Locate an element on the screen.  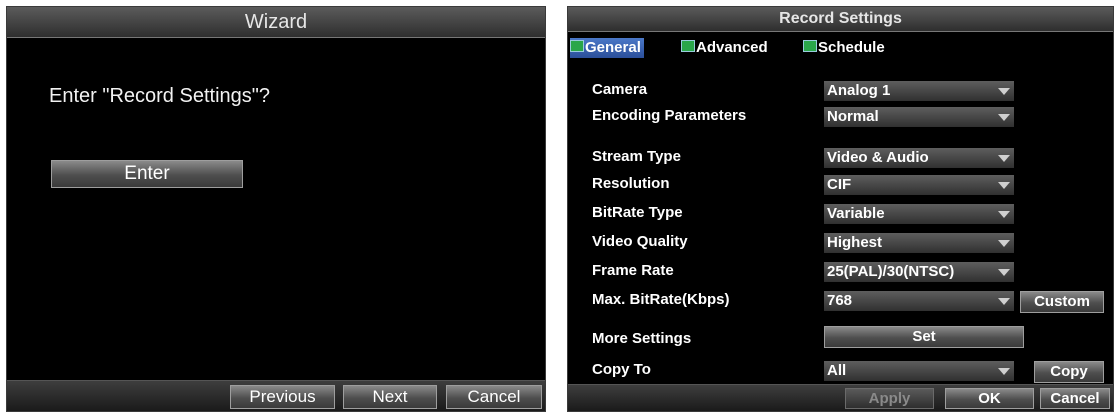
wizard-title: Wizard is located at coordinates (276, 22).